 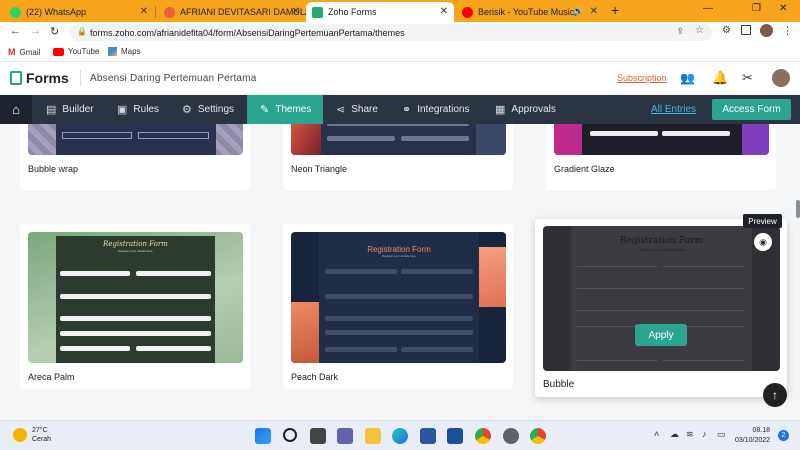 I want to click on tools-icon: ✂, so click(x=747, y=78).